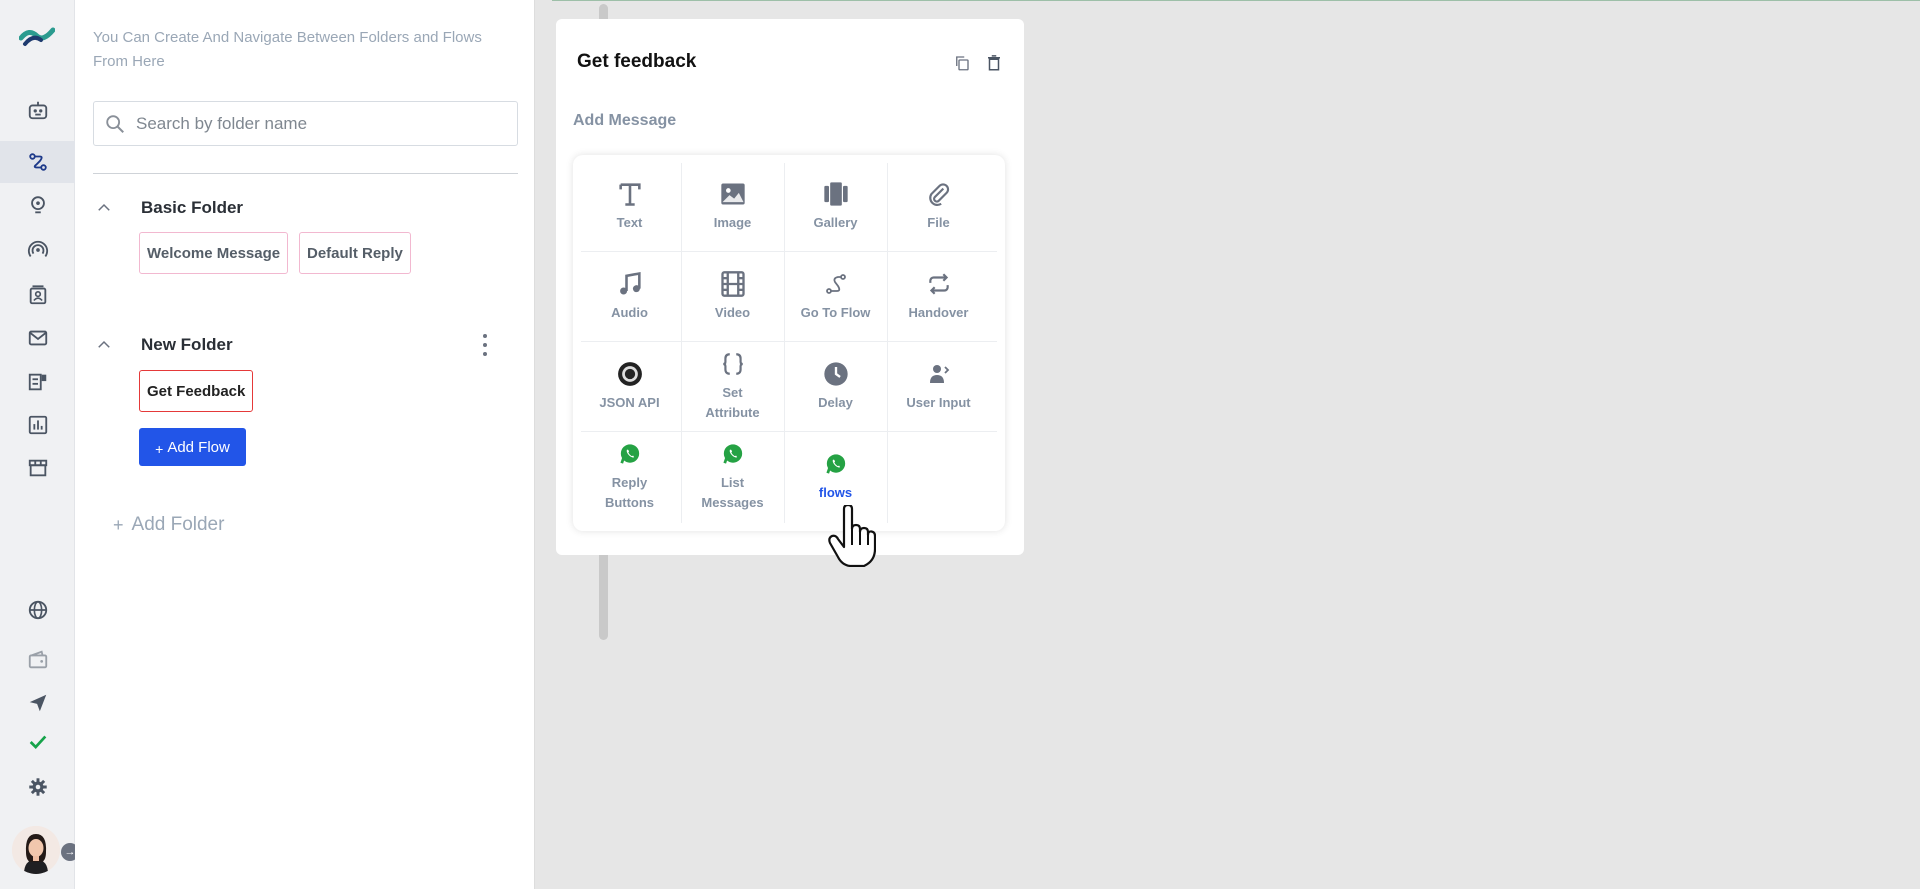 The height and width of the screenshot is (889, 1920). What do you see at coordinates (994, 63) in the screenshot?
I see `trash-icon` at bounding box center [994, 63].